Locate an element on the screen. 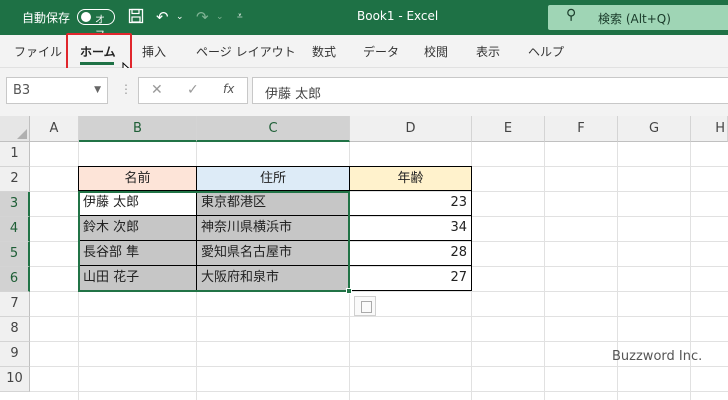 The width and height of the screenshot is (728, 400). row-header-3: 3 is located at coordinates (15, 204).